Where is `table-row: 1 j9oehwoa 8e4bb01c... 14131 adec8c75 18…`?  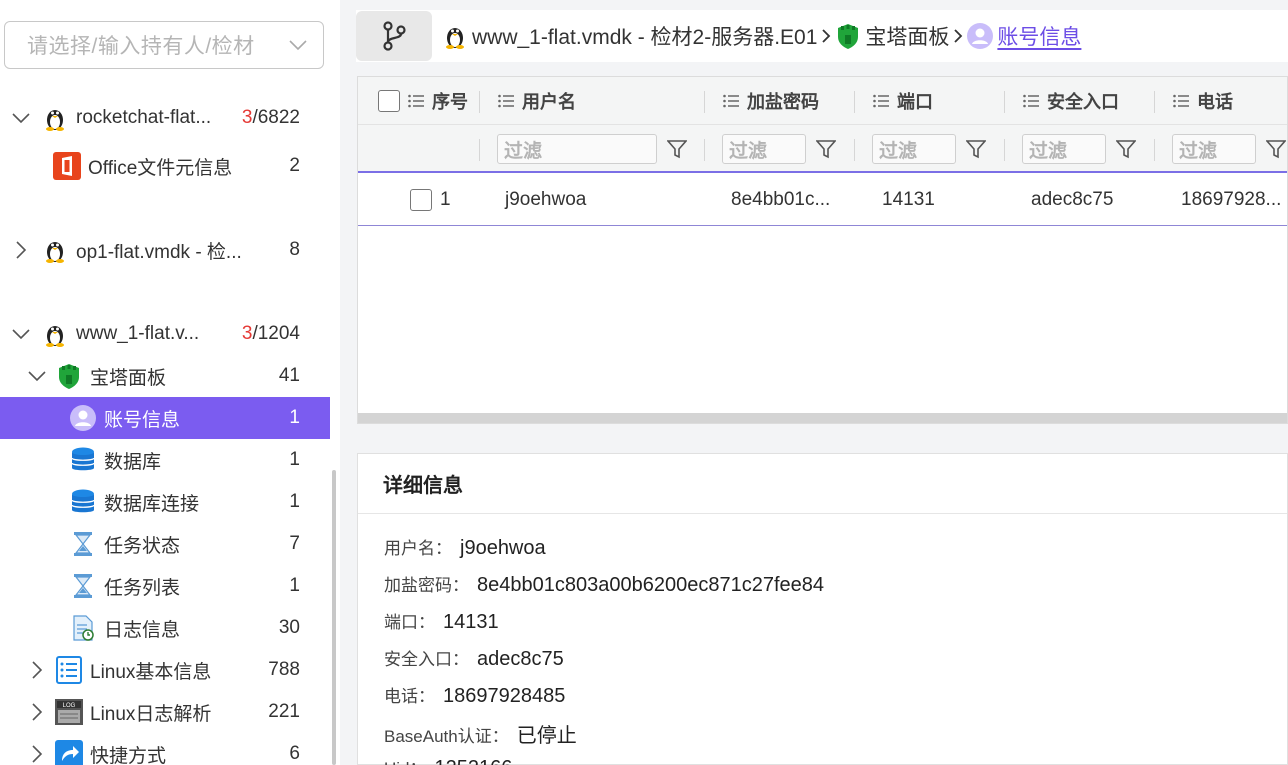
table-row: 1 j9oehwoa 8e4bb01c... 14131 adec8c75 18… is located at coordinates (822, 200).